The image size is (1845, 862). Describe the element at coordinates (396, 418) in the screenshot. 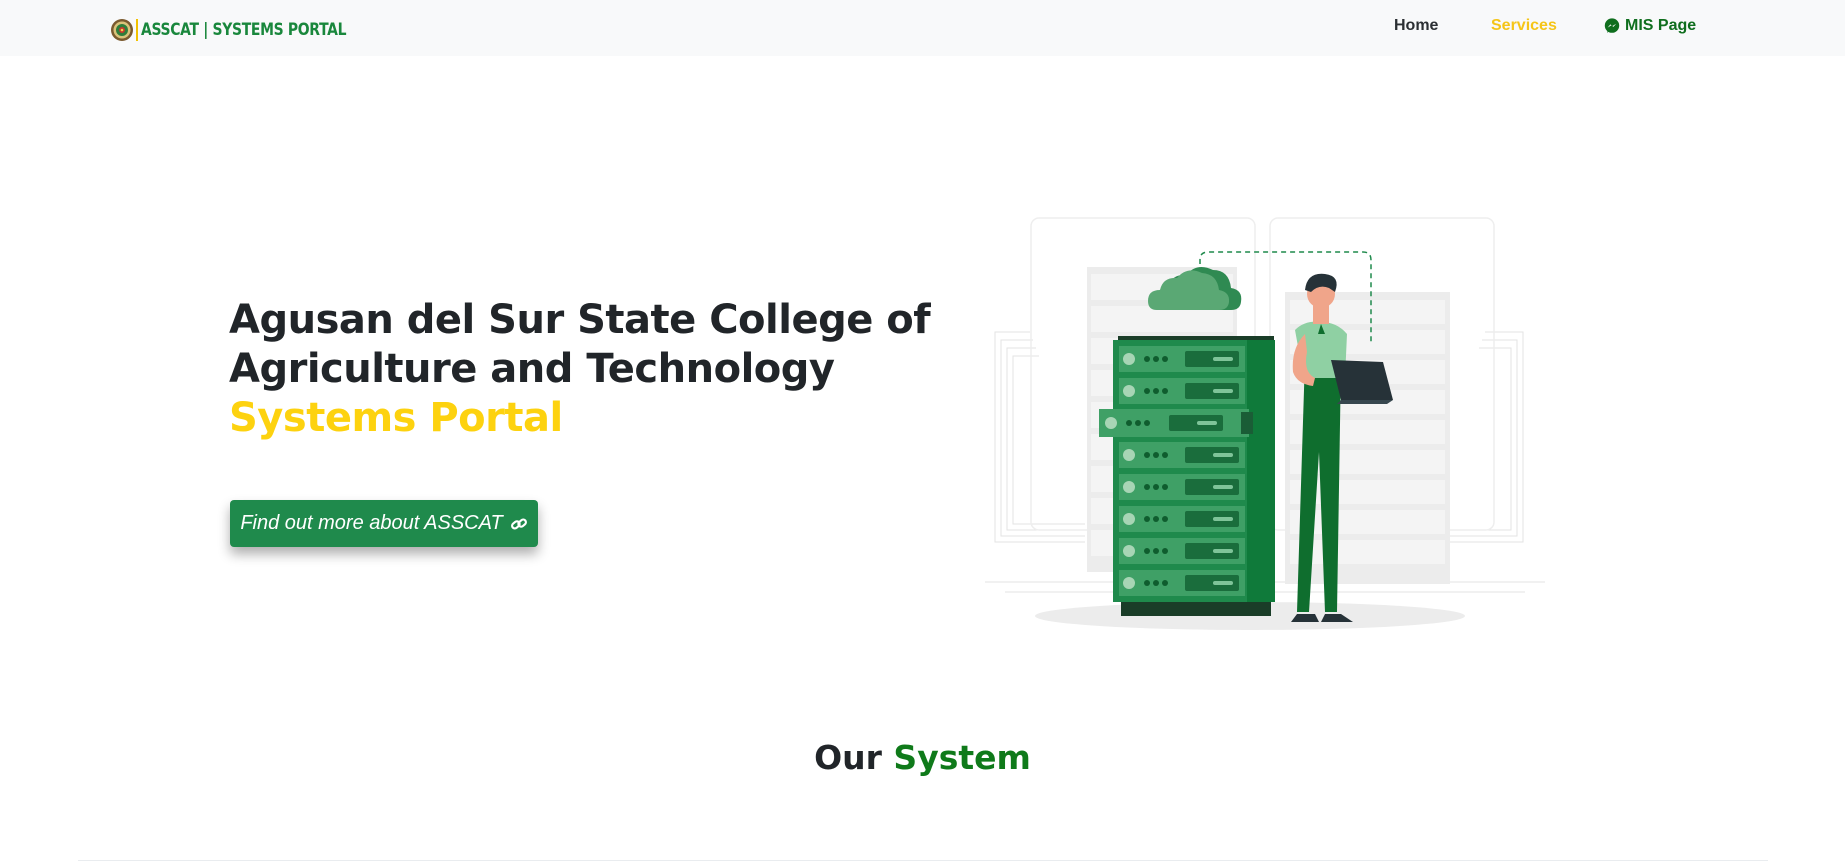

I see `hero-title-accent: Systems Portal` at that location.